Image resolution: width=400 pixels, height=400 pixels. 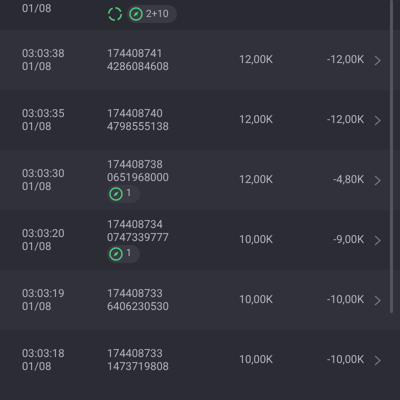 What do you see at coordinates (138, 177) in the screenshot?
I see `ticket-sub-id-text: 0651968000` at bounding box center [138, 177].